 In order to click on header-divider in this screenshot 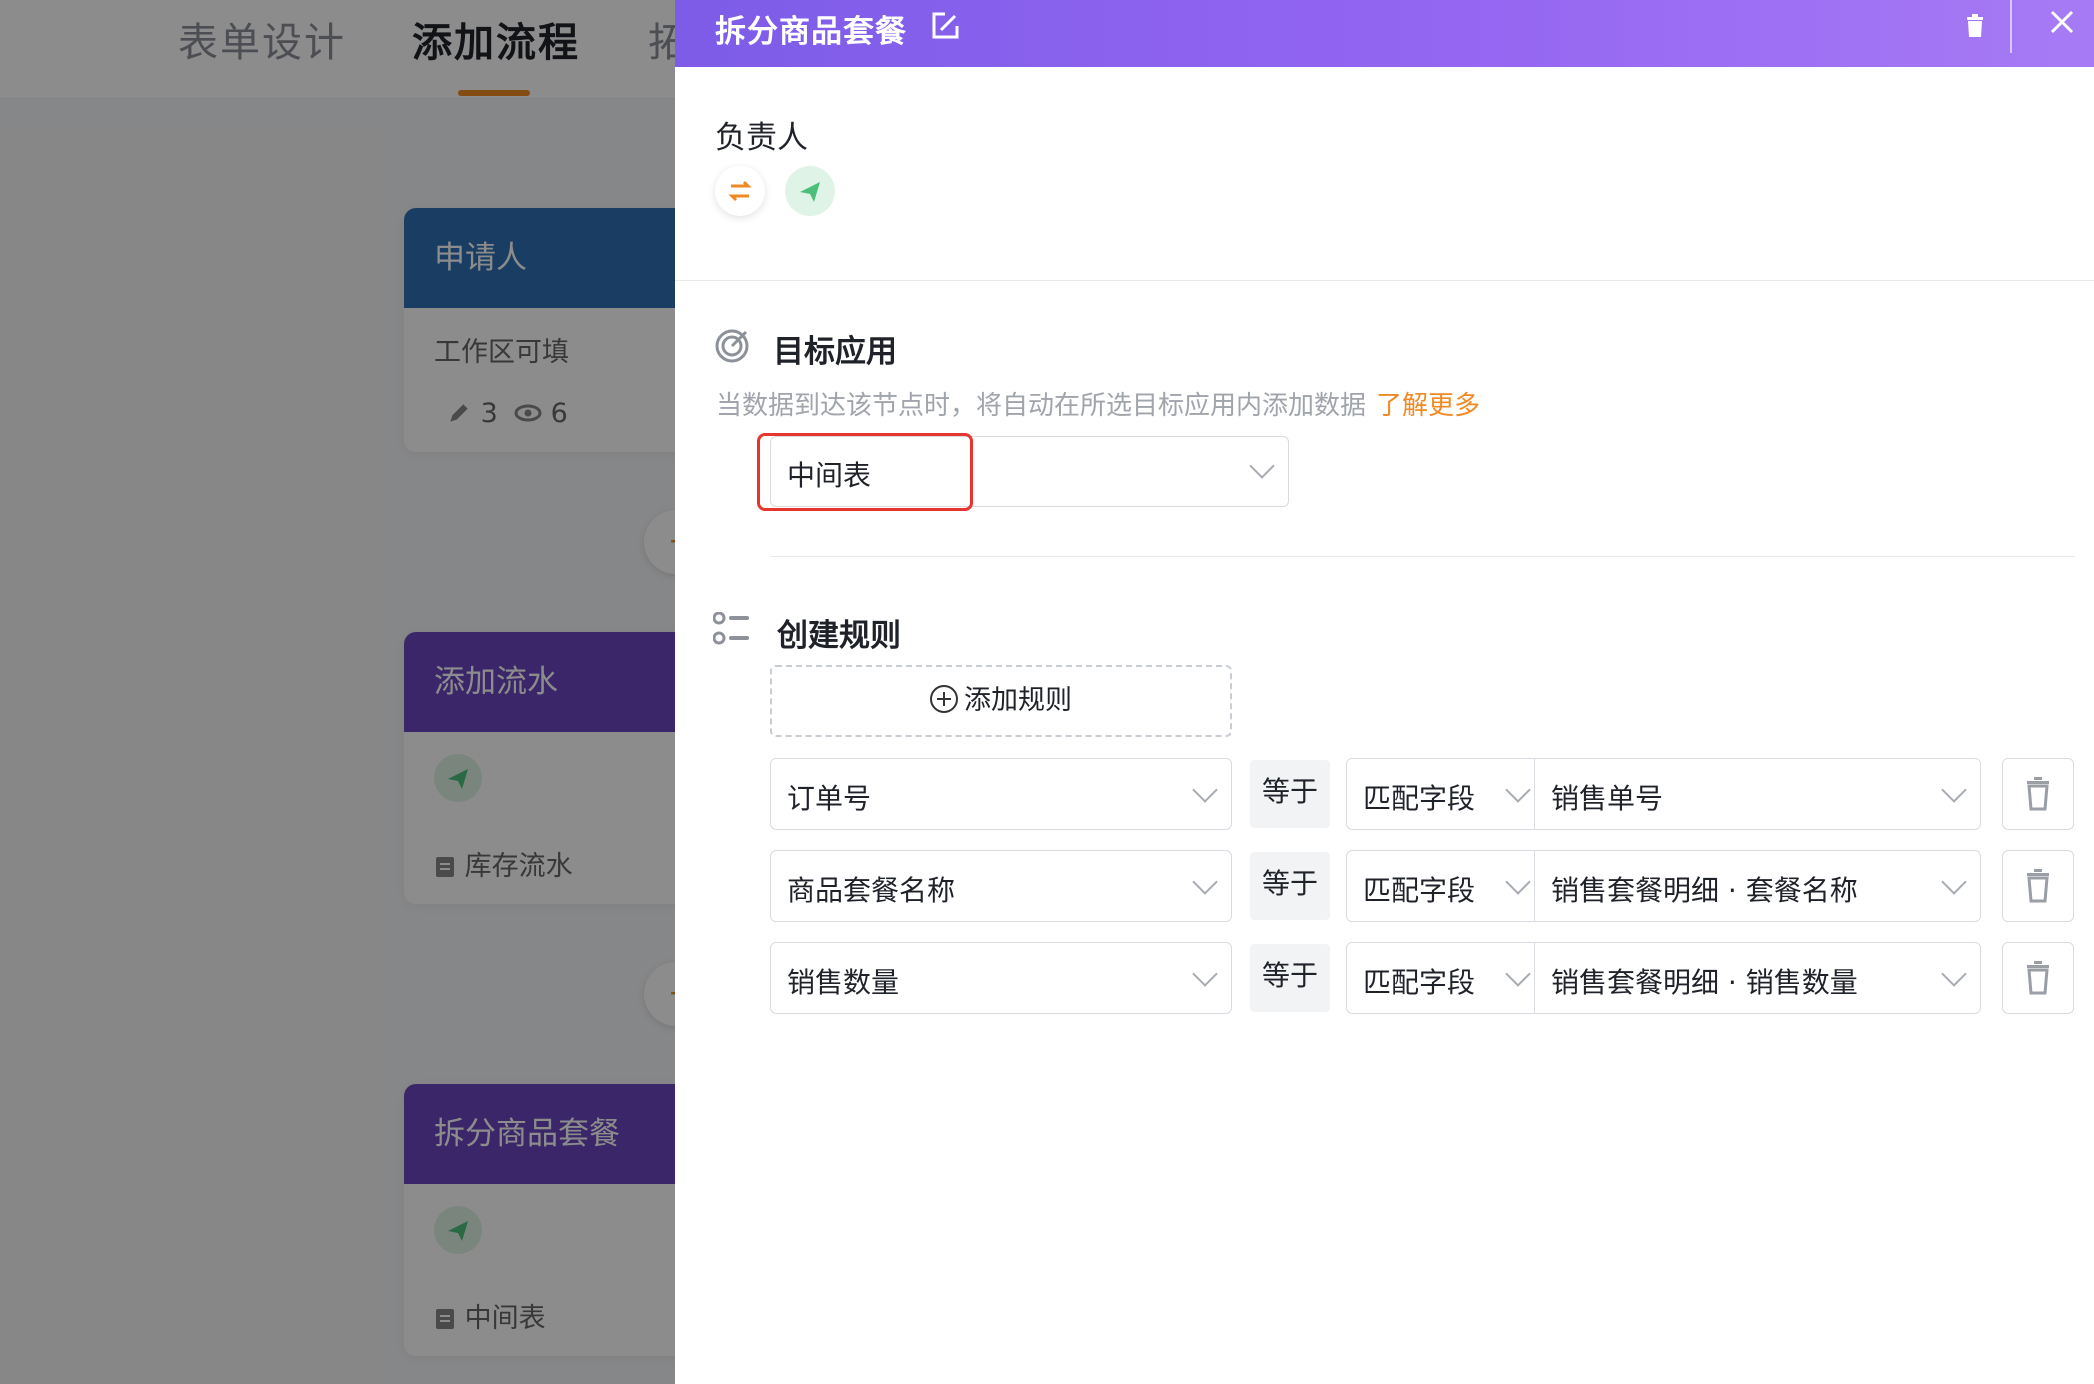, I will do `click(2011, 26)`.